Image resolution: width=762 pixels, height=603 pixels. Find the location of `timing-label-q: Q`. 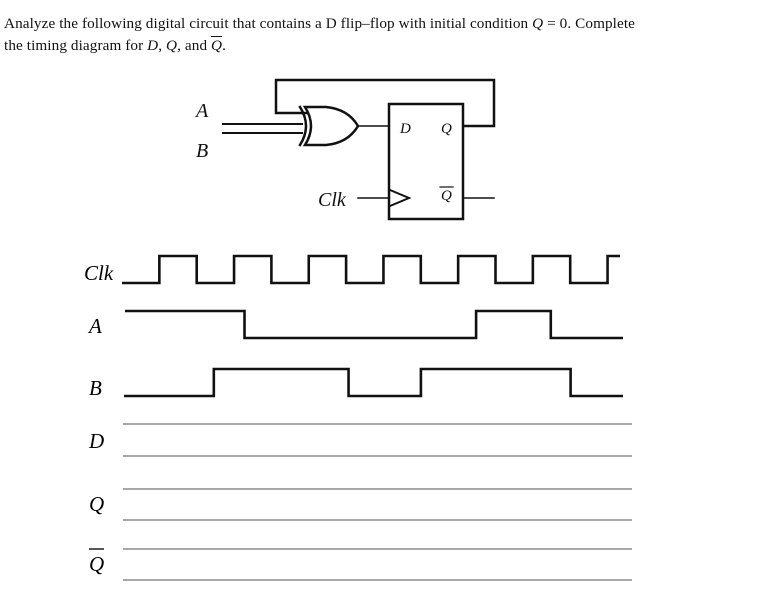

timing-label-q: Q is located at coordinates (96, 504).